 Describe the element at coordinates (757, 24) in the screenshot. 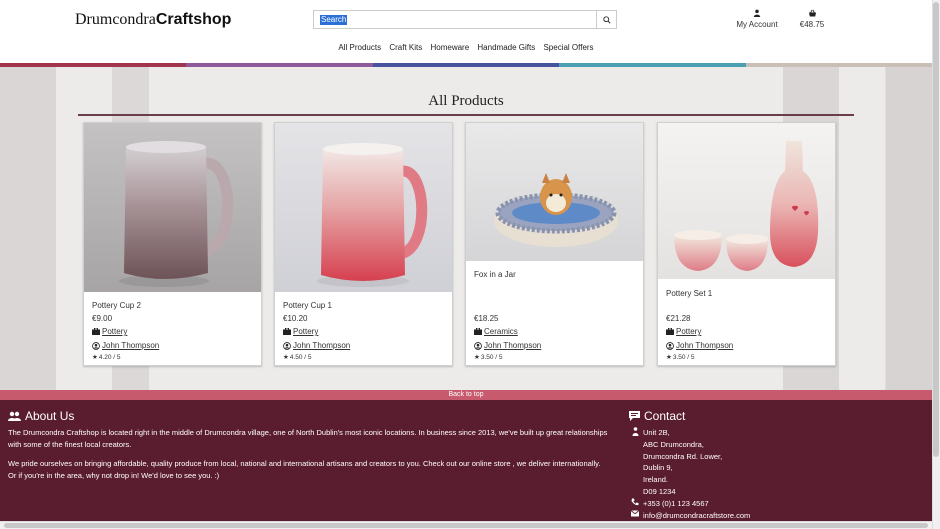

I see `my-account-label: My Account` at that location.